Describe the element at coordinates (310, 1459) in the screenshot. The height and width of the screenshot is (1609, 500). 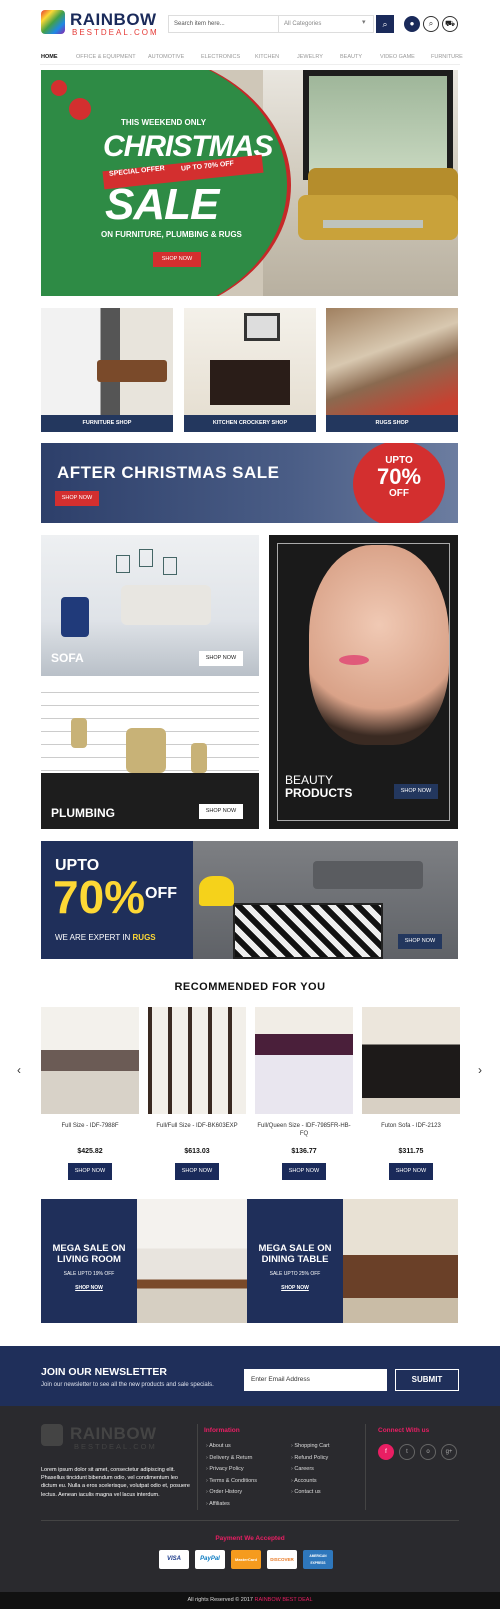
I see `footer-link: Refund Policy` at that location.